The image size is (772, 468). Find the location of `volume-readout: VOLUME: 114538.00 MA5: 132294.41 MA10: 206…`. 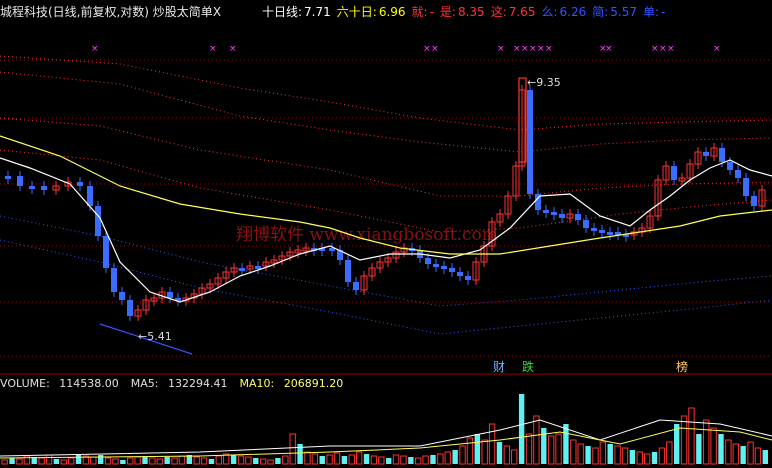

volume-readout: VOLUME: 114538.00 MA5: 132294.41 MA10: 206… is located at coordinates (177, 383).